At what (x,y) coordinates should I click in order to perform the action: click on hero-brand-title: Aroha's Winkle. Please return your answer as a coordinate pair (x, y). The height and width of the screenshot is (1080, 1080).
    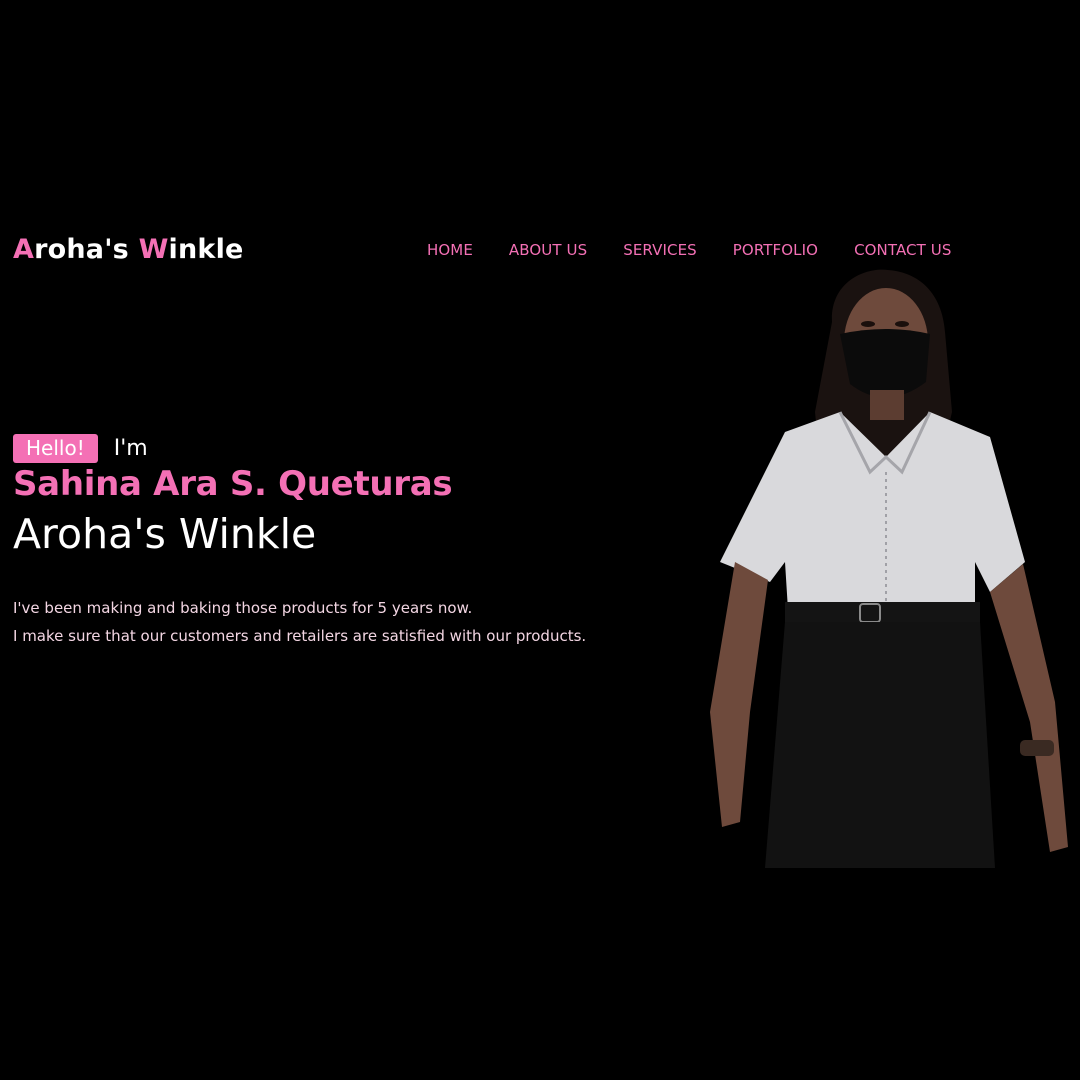
    Looking at the image, I should click on (165, 534).